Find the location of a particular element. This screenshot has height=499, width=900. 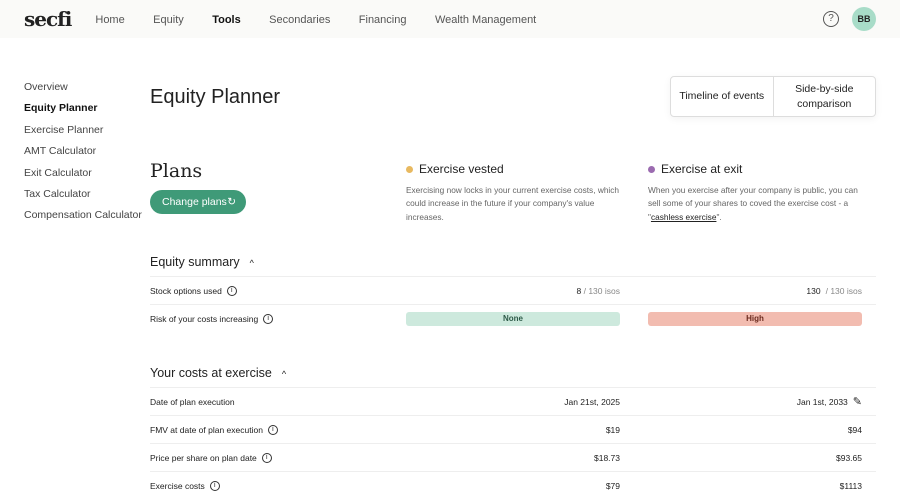

risk-badge-vested: None is located at coordinates (513, 318).